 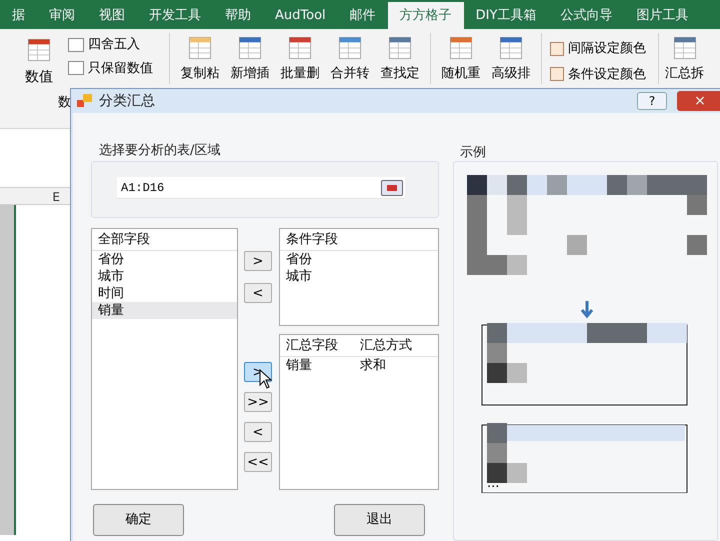 What do you see at coordinates (138, 520) in the screenshot?
I see `dialog-button: 确定` at bounding box center [138, 520].